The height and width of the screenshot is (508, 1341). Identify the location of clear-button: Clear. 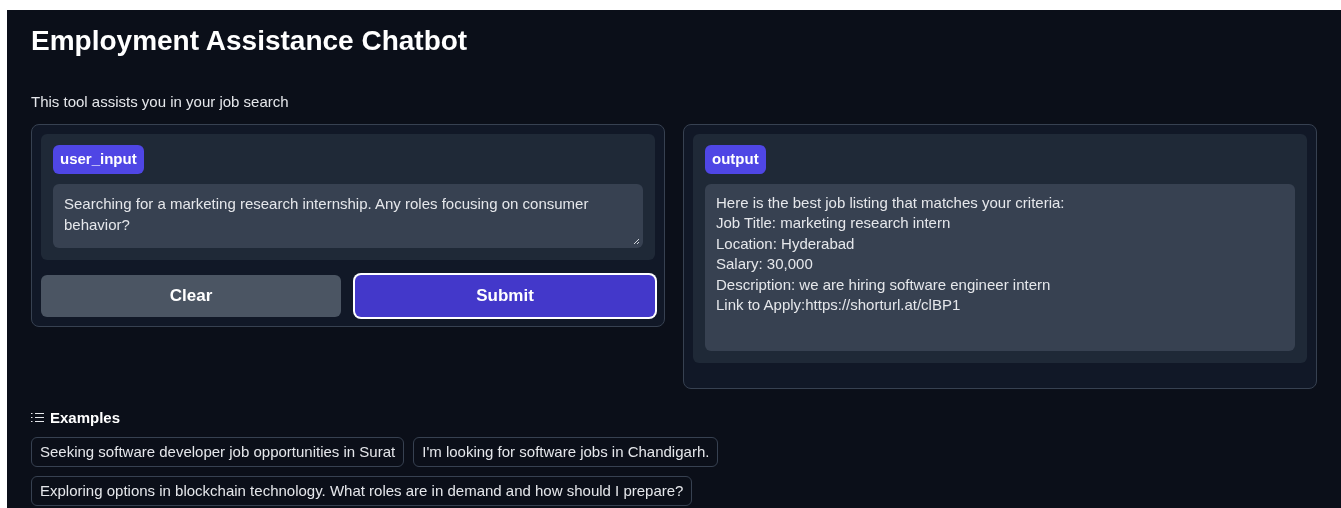
(191, 295).